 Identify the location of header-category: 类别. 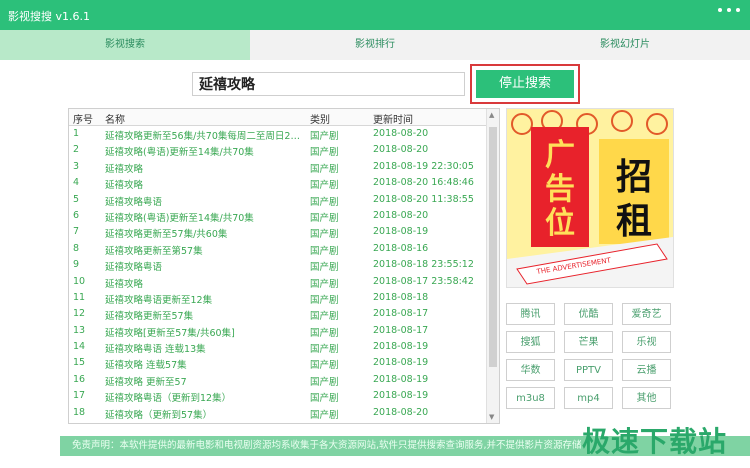
(340, 118).